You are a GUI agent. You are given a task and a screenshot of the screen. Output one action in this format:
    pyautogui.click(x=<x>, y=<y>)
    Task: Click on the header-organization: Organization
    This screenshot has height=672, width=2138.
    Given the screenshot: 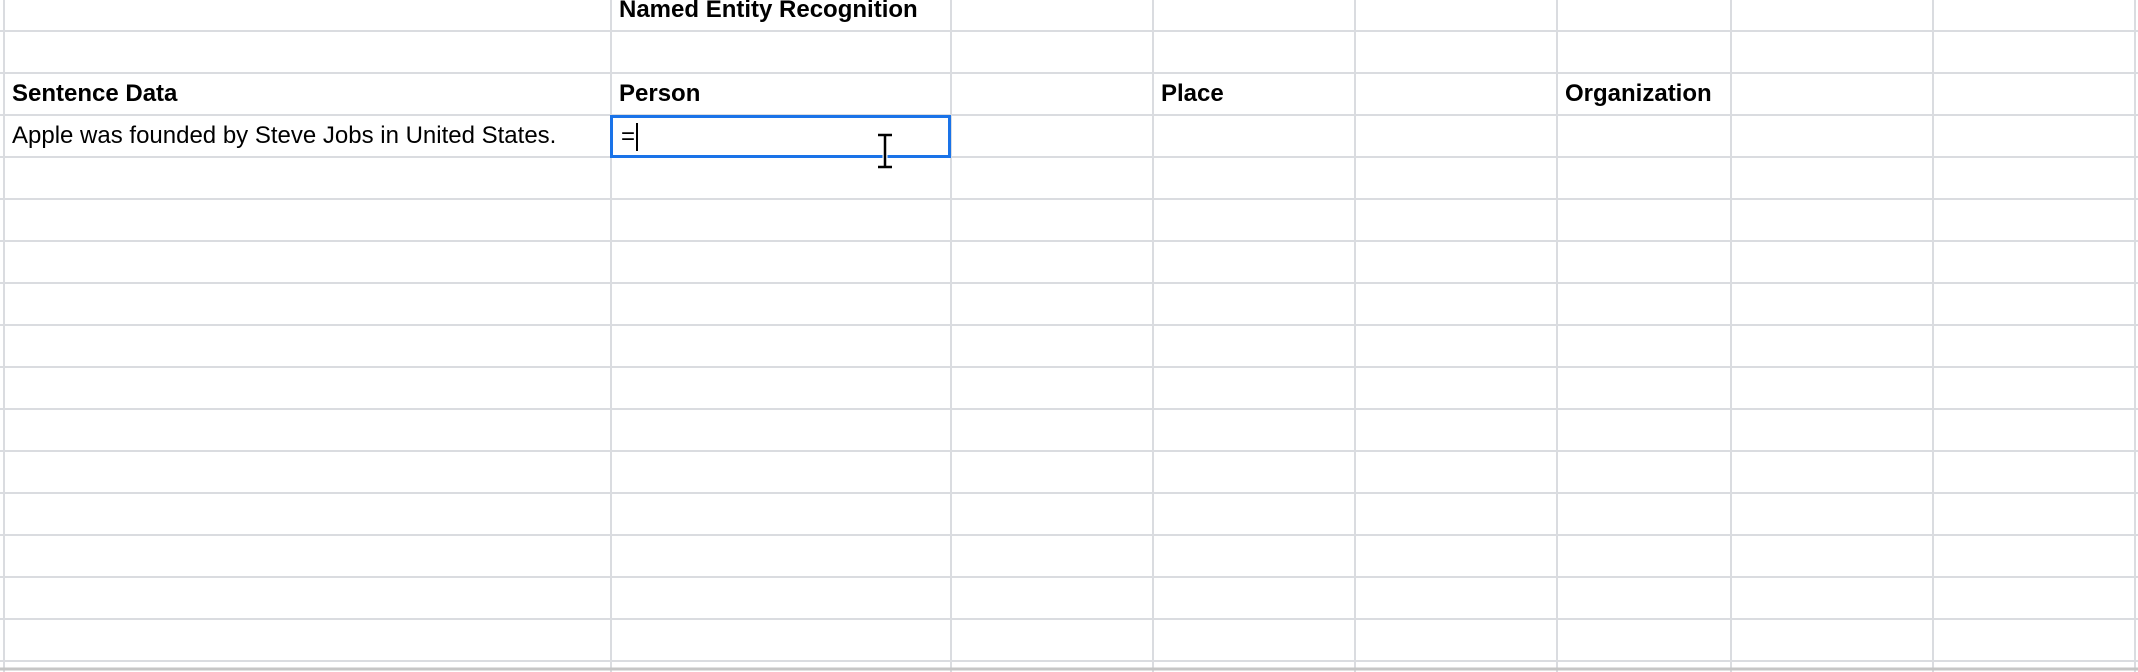 What is the action you would take?
    pyautogui.click(x=1644, y=94)
    